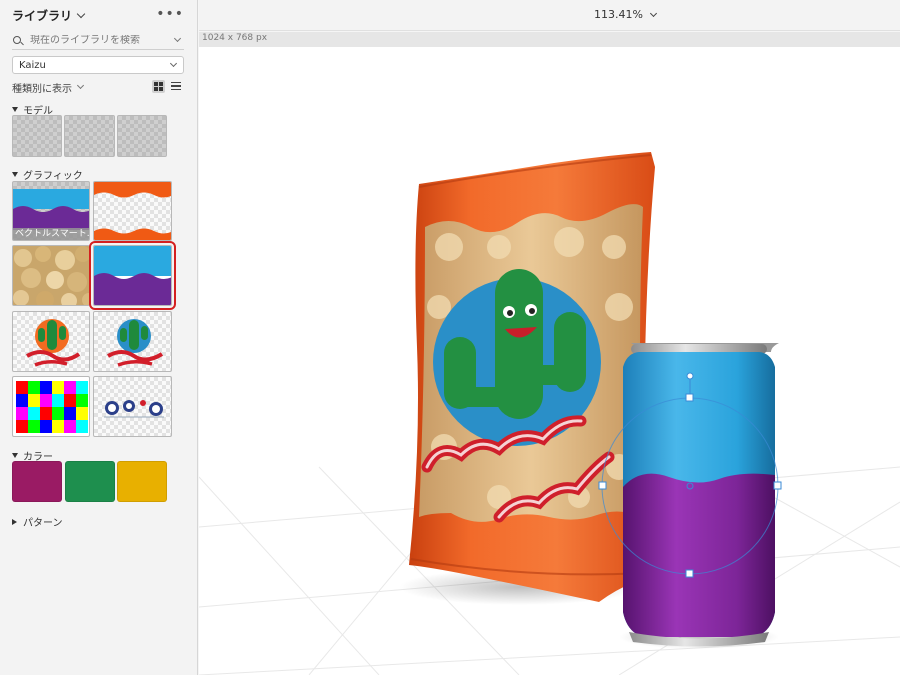 This screenshot has width=900, height=675. I want to click on section-patterns-label: パターン, so click(43, 523).